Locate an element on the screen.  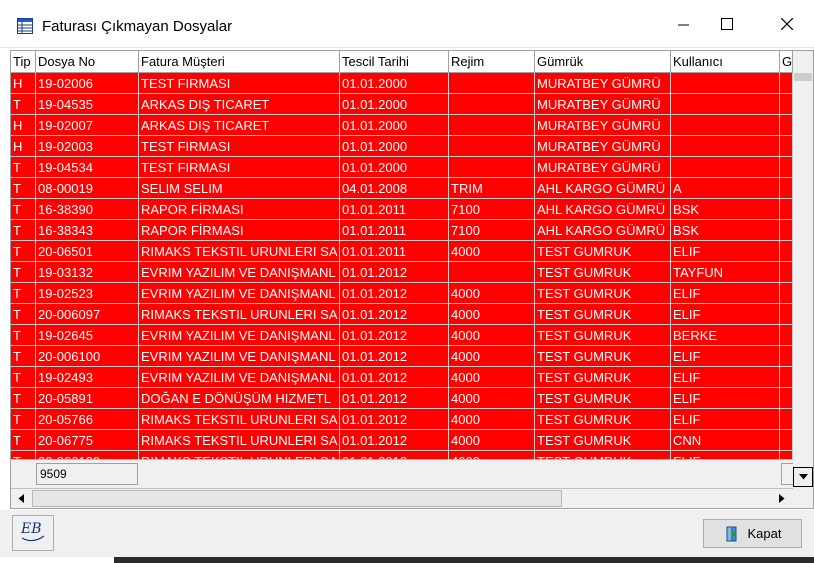
column-header-g: G is located at coordinates (786, 62).